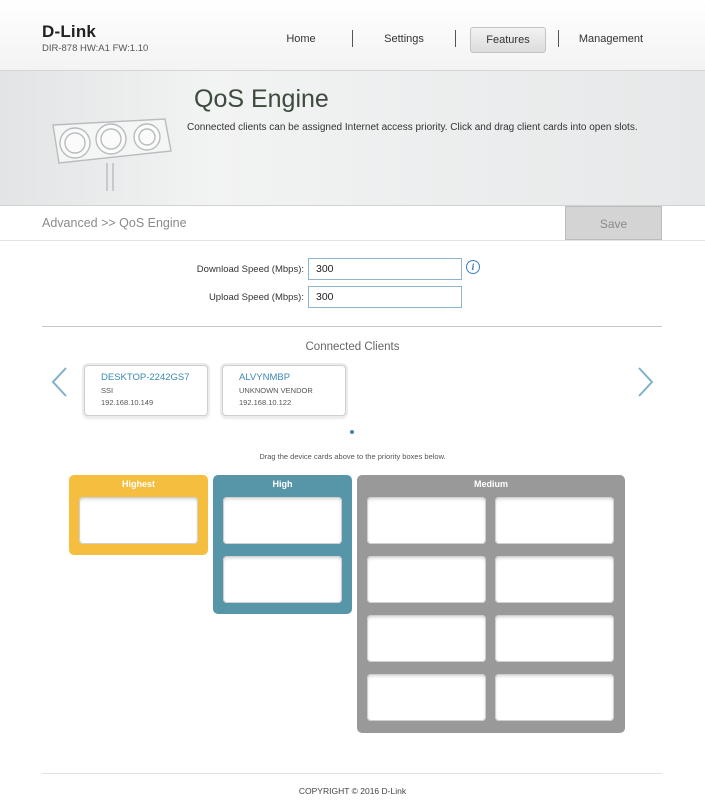  Describe the element at coordinates (490, 484) in the screenshot. I see `priority-label-medium: Medium` at that location.